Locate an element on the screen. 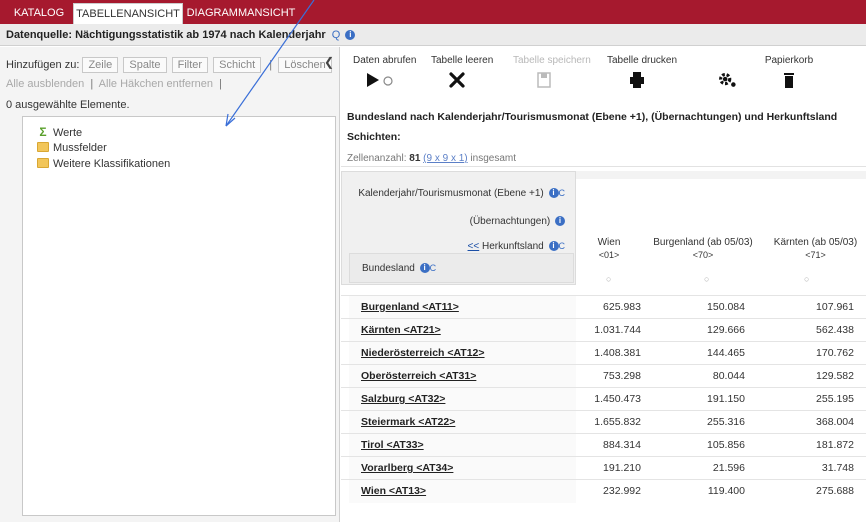  row-label-link: Oberösterreich <AT31> is located at coordinates (418, 376).